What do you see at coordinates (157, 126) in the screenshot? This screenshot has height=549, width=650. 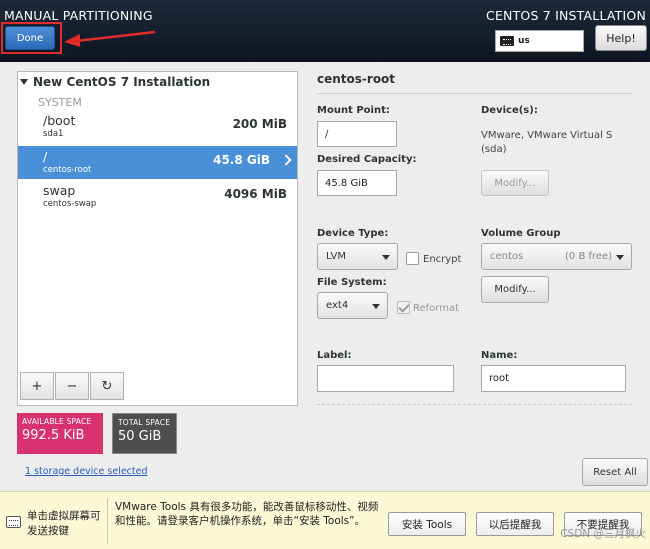 I see `partition-row-boot: /boot sda1 200 MiB` at bounding box center [157, 126].